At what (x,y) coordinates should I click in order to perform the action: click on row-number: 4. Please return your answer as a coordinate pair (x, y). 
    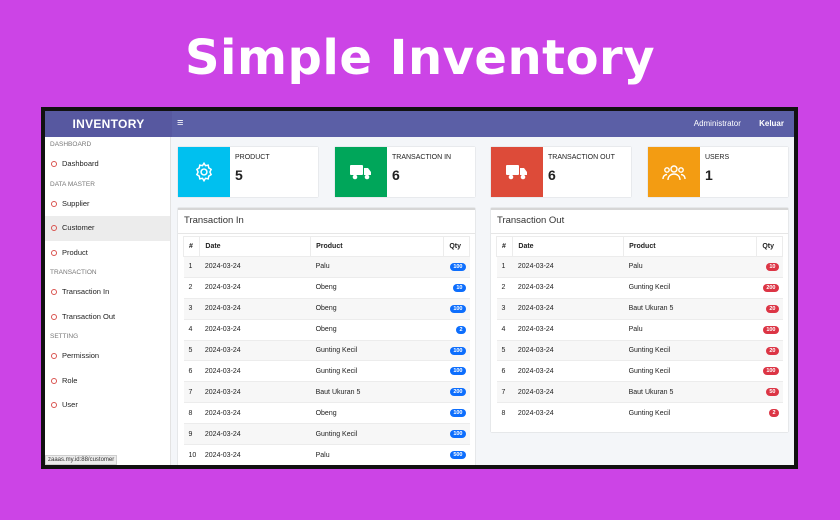
    Looking at the image, I should click on (191, 329).